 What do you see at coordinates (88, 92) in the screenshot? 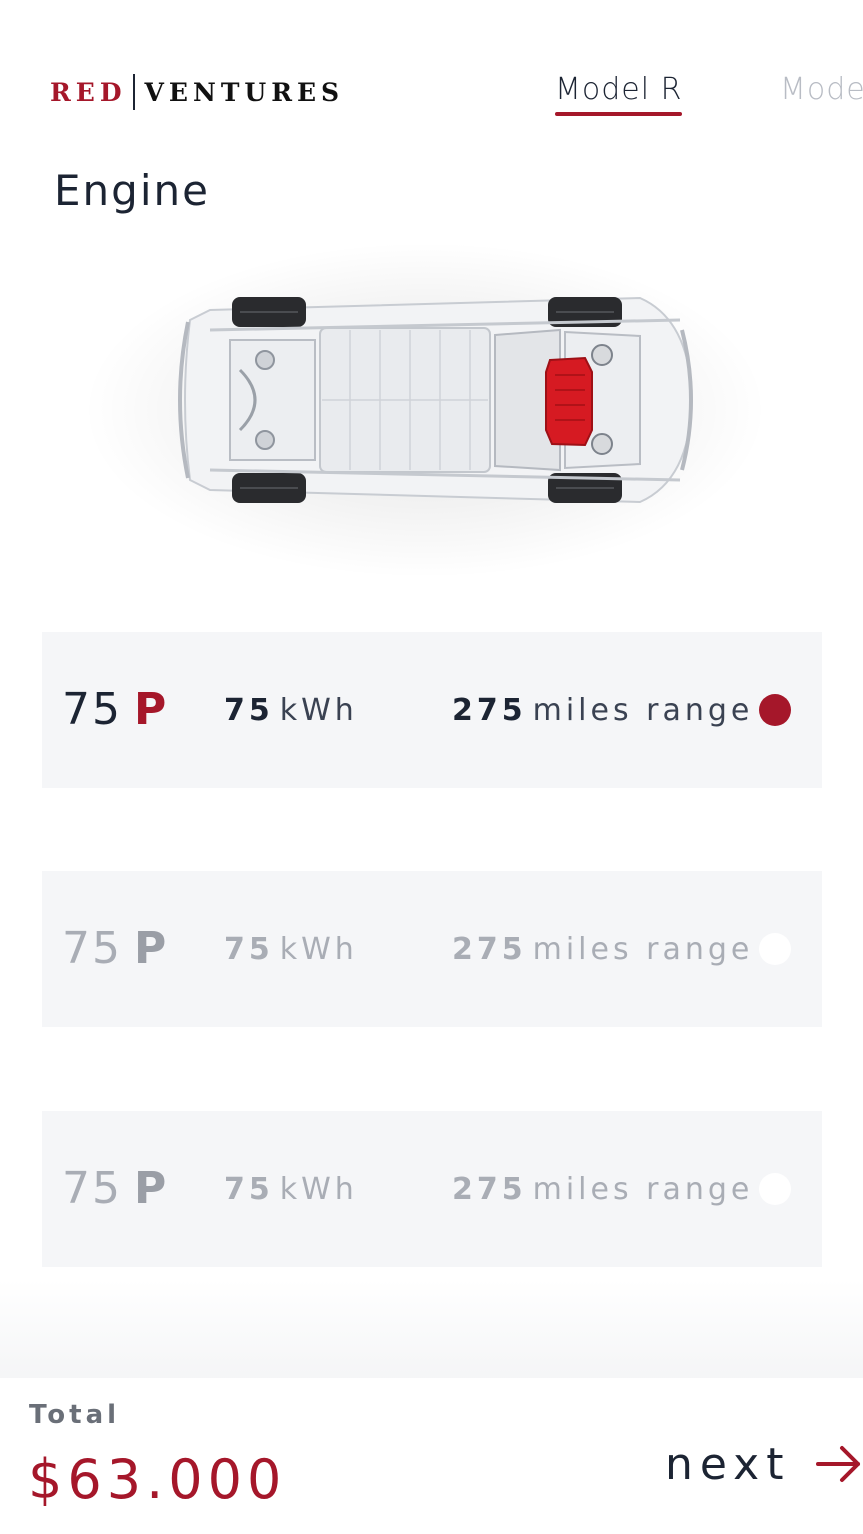
I see `brand-red: RED` at bounding box center [88, 92].